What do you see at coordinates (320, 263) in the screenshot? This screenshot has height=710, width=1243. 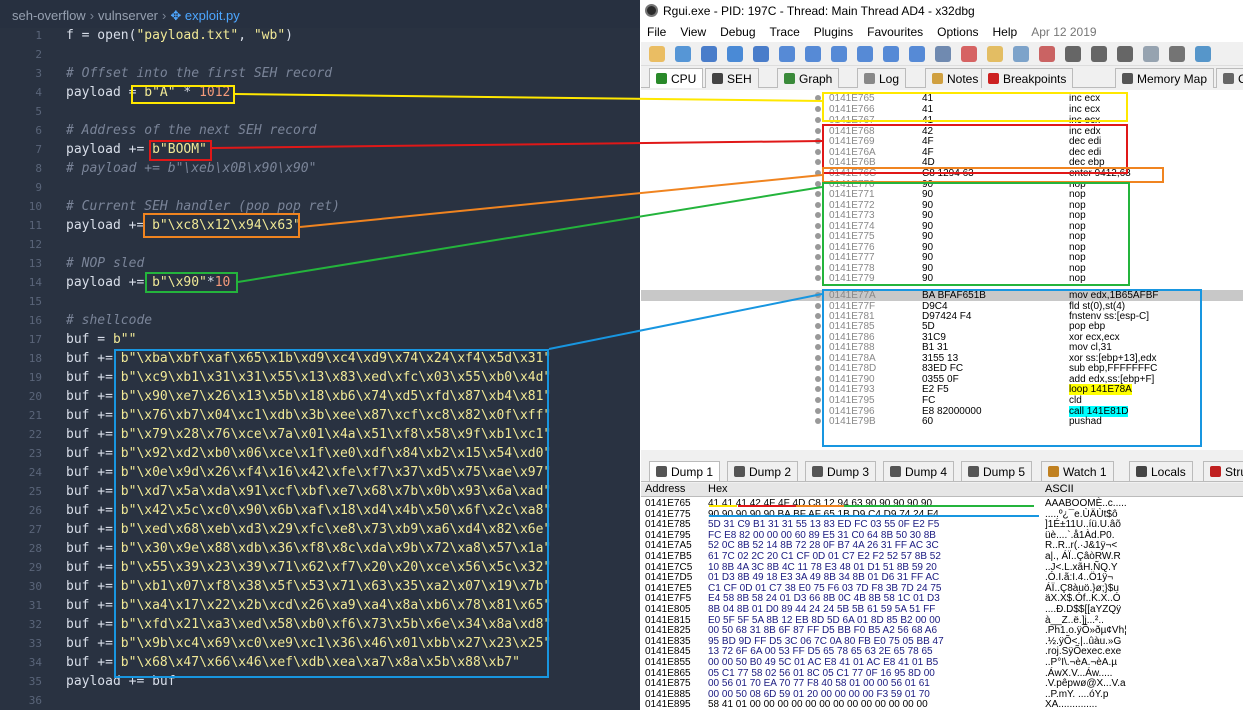 I see `code-line: 13 # NOP sled` at bounding box center [320, 263].